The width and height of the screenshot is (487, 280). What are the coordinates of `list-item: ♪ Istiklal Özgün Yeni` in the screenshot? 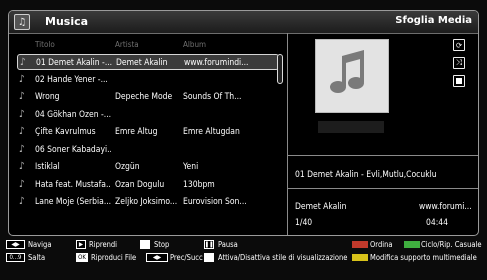 It's located at (148, 167).